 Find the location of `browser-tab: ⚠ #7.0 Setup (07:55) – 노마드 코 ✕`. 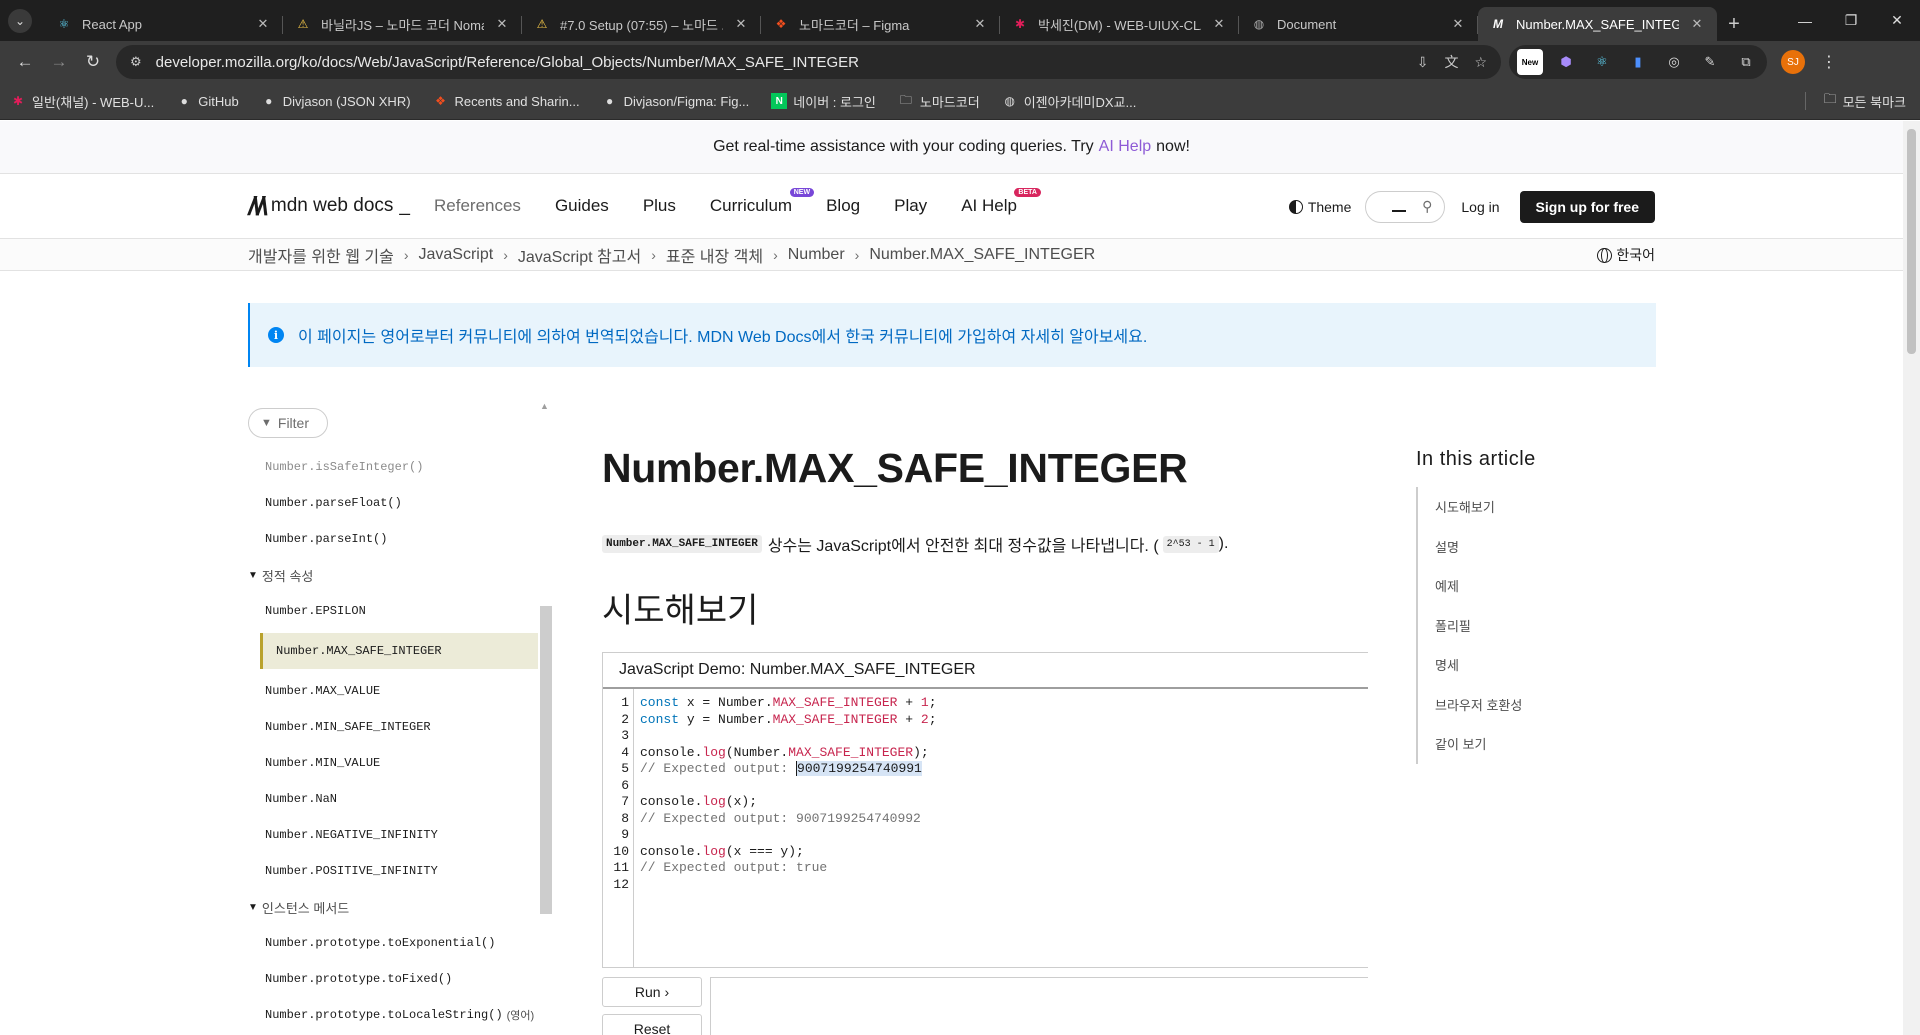

browser-tab: ⚠ #7.0 Setup (07:55) – 노마드 코 ✕ is located at coordinates (641, 24).